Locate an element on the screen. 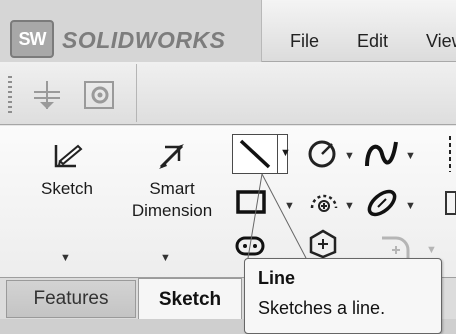 Image resolution: width=456 pixels, height=334 pixels. snap-grid-icon is located at coordinates (47, 95).